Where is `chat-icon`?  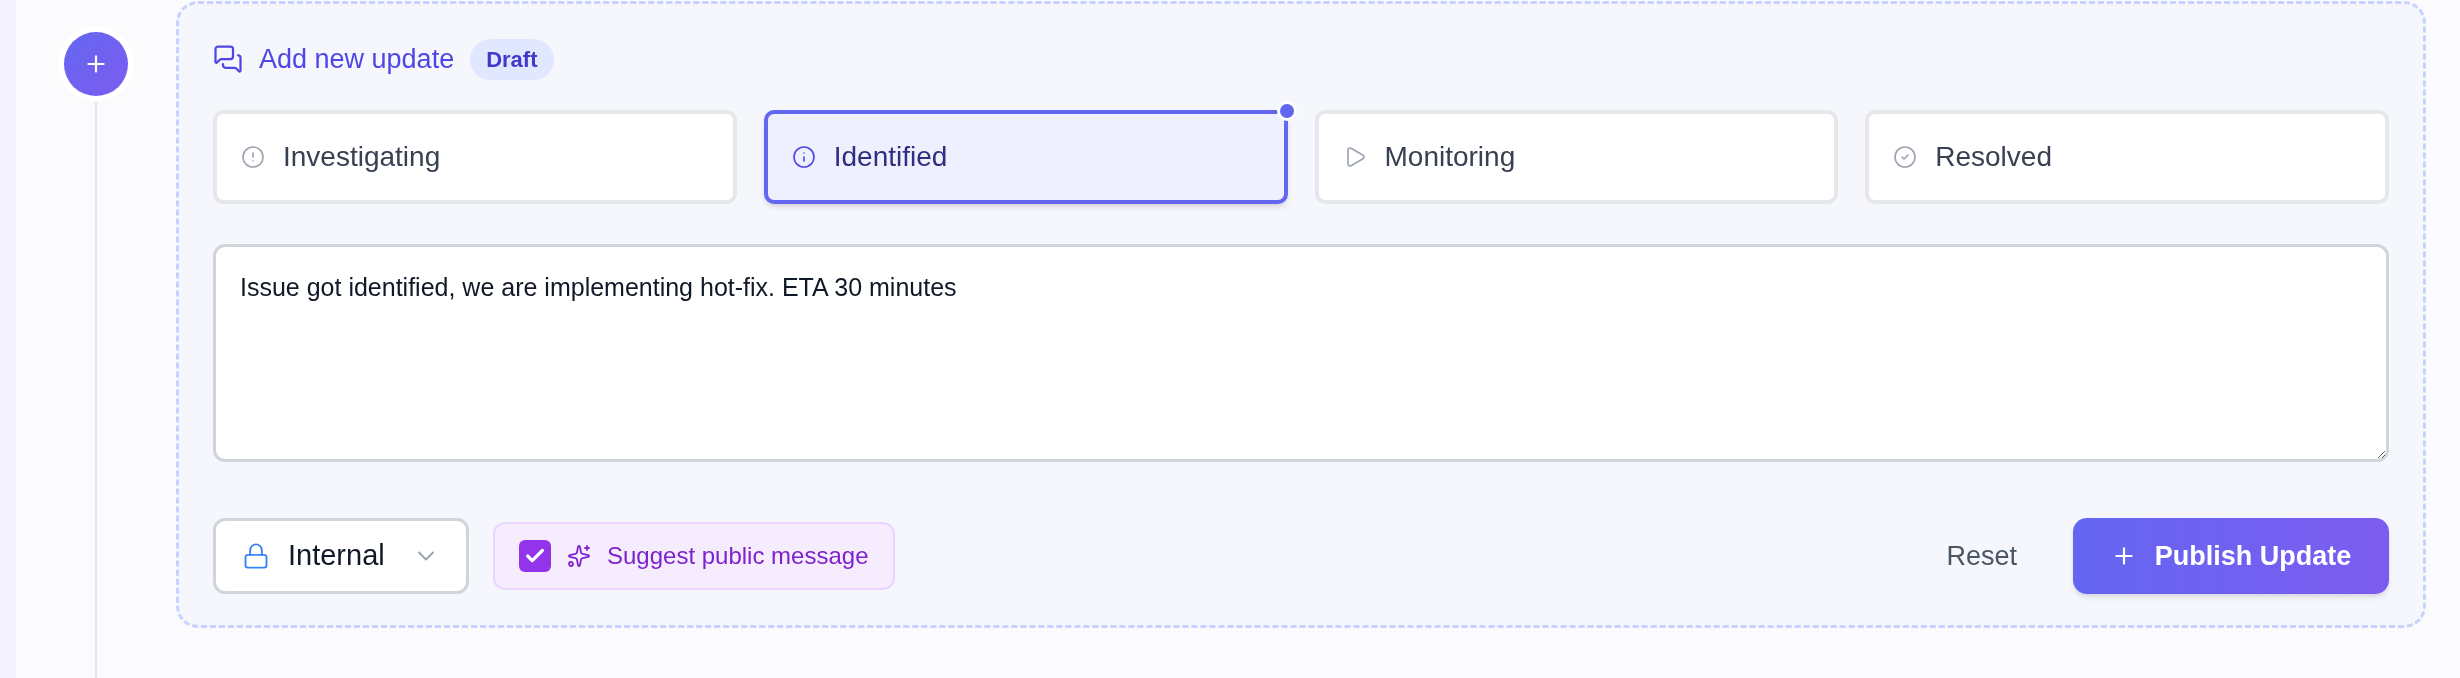 chat-icon is located at coordinates (228, 59).